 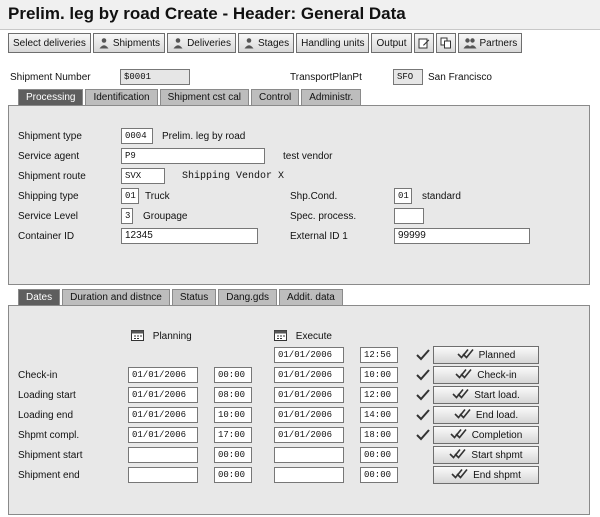 What do you see at coordinates (309, 415) in the screenshot?
I see `exec-date-field-loading-end: 01/01/2006` at bounding box center [309, 415].